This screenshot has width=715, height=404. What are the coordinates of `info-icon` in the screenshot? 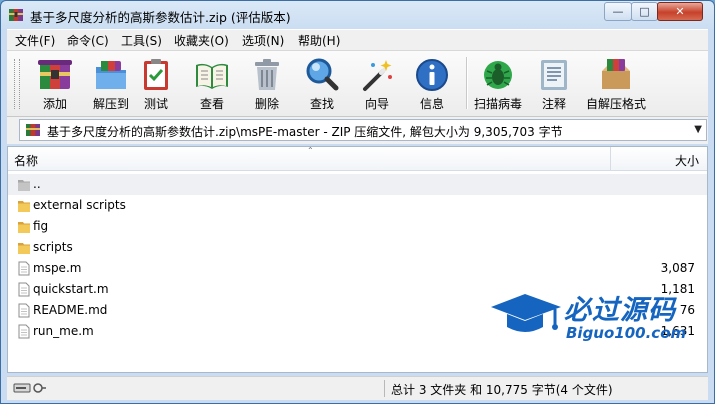 It's located at (432, 75).